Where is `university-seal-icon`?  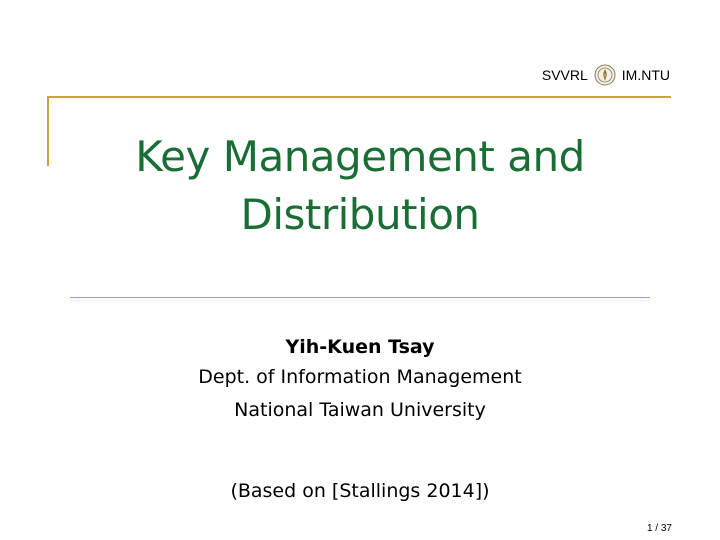 university-seal-icon is located at coordinates (605, 75).